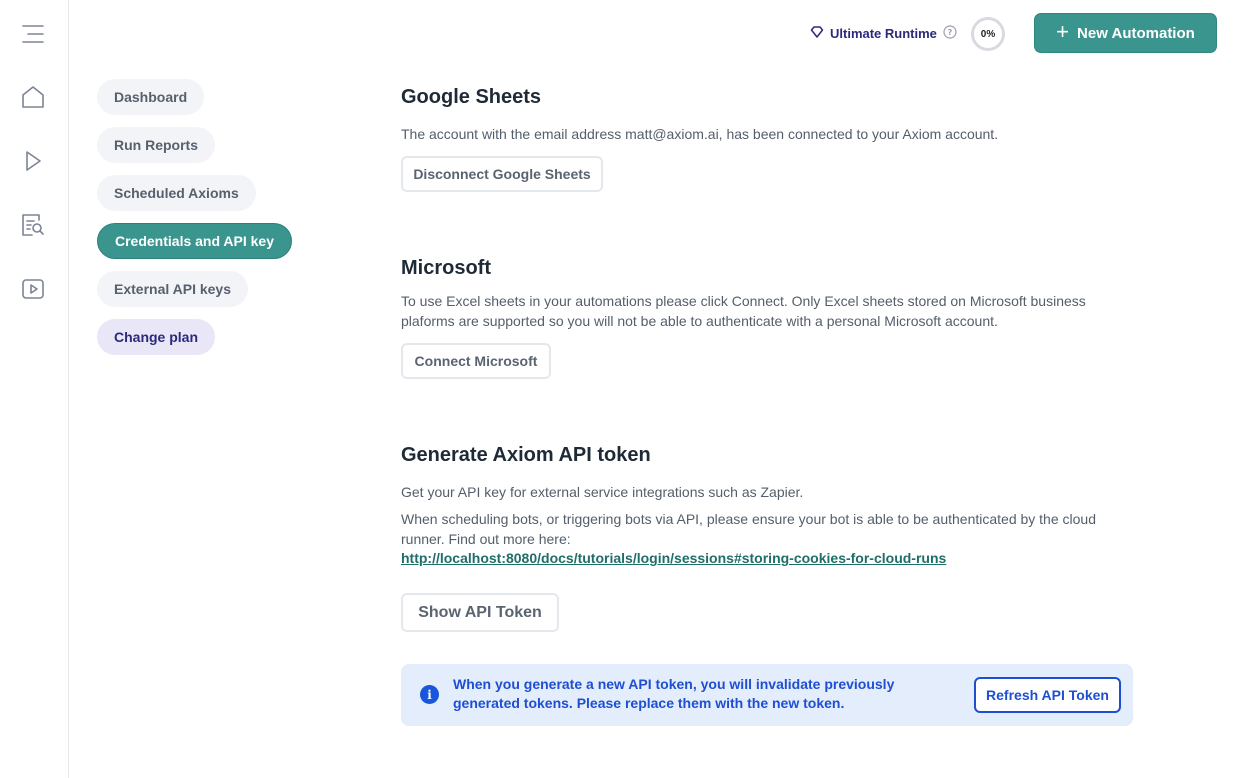  What do you see at coordinates (502, 174) in the screenshot?
I see `disconnect-google-sheets-button: Disconnect Google Sheets` at bounding box center [502, 174].